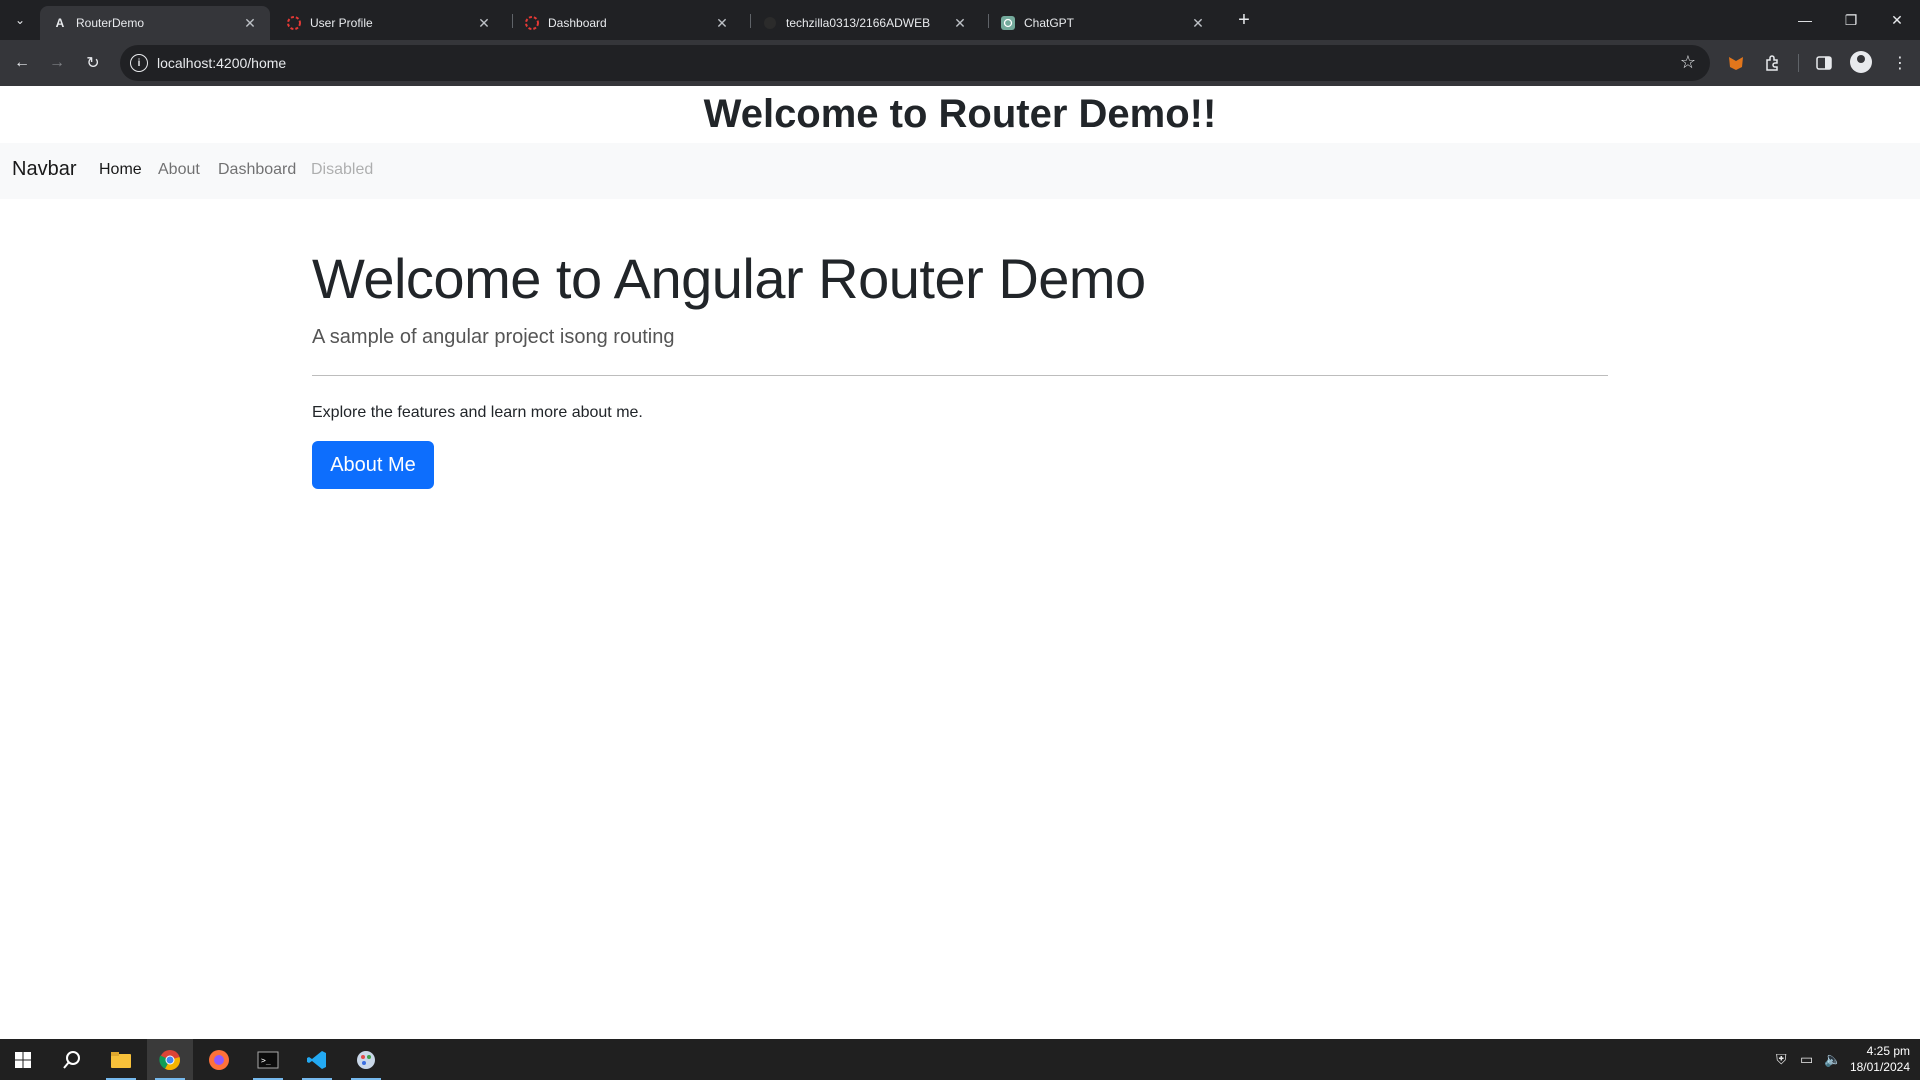 The height and width of the screenshot is (1080, 1920). I want to click on toolbar-separator, so click(1798, 63).